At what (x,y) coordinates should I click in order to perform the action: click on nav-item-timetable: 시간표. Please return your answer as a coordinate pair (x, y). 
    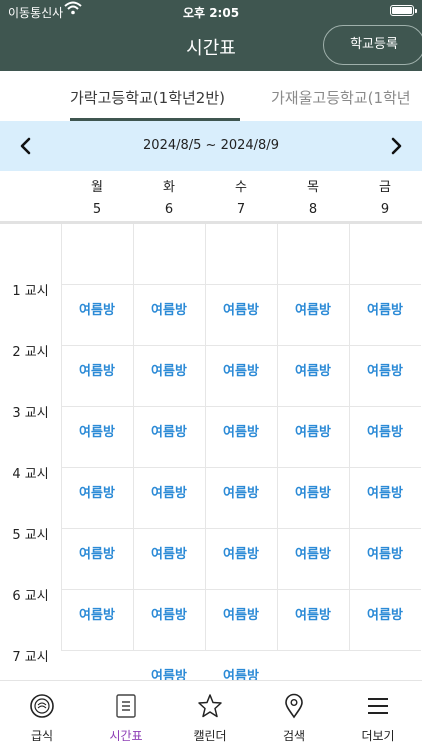
    Looking at the image, I should click on (126, 717).